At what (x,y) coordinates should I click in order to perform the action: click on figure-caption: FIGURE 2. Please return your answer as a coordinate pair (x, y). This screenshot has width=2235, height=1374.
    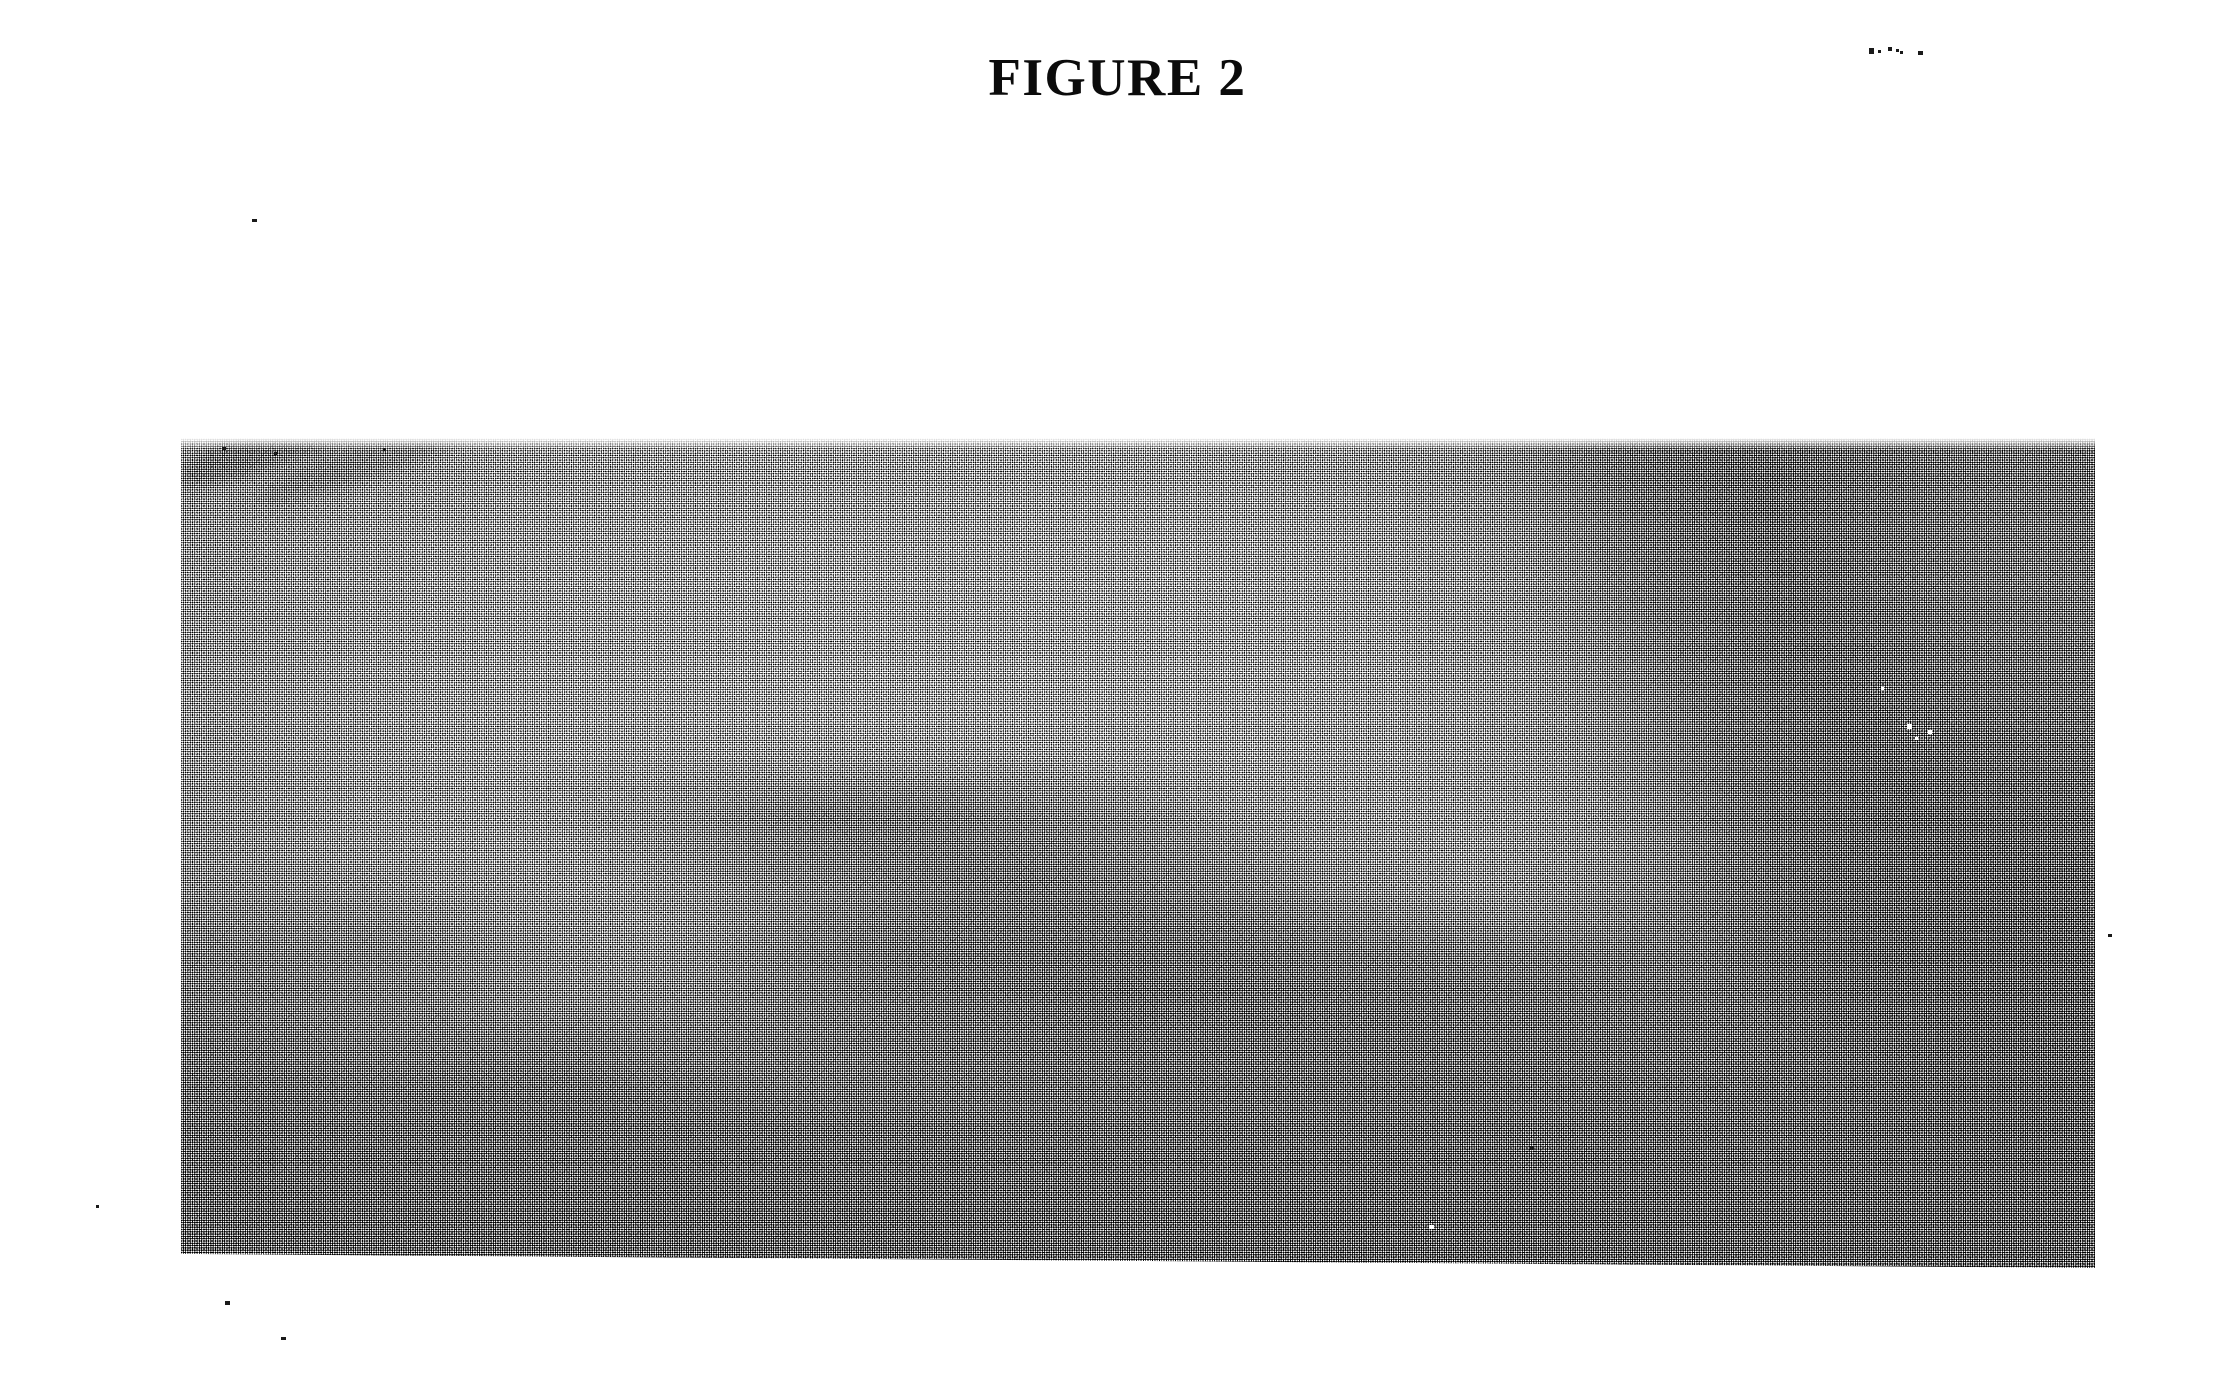
    Looking at the image, I should click on (1117, 78).